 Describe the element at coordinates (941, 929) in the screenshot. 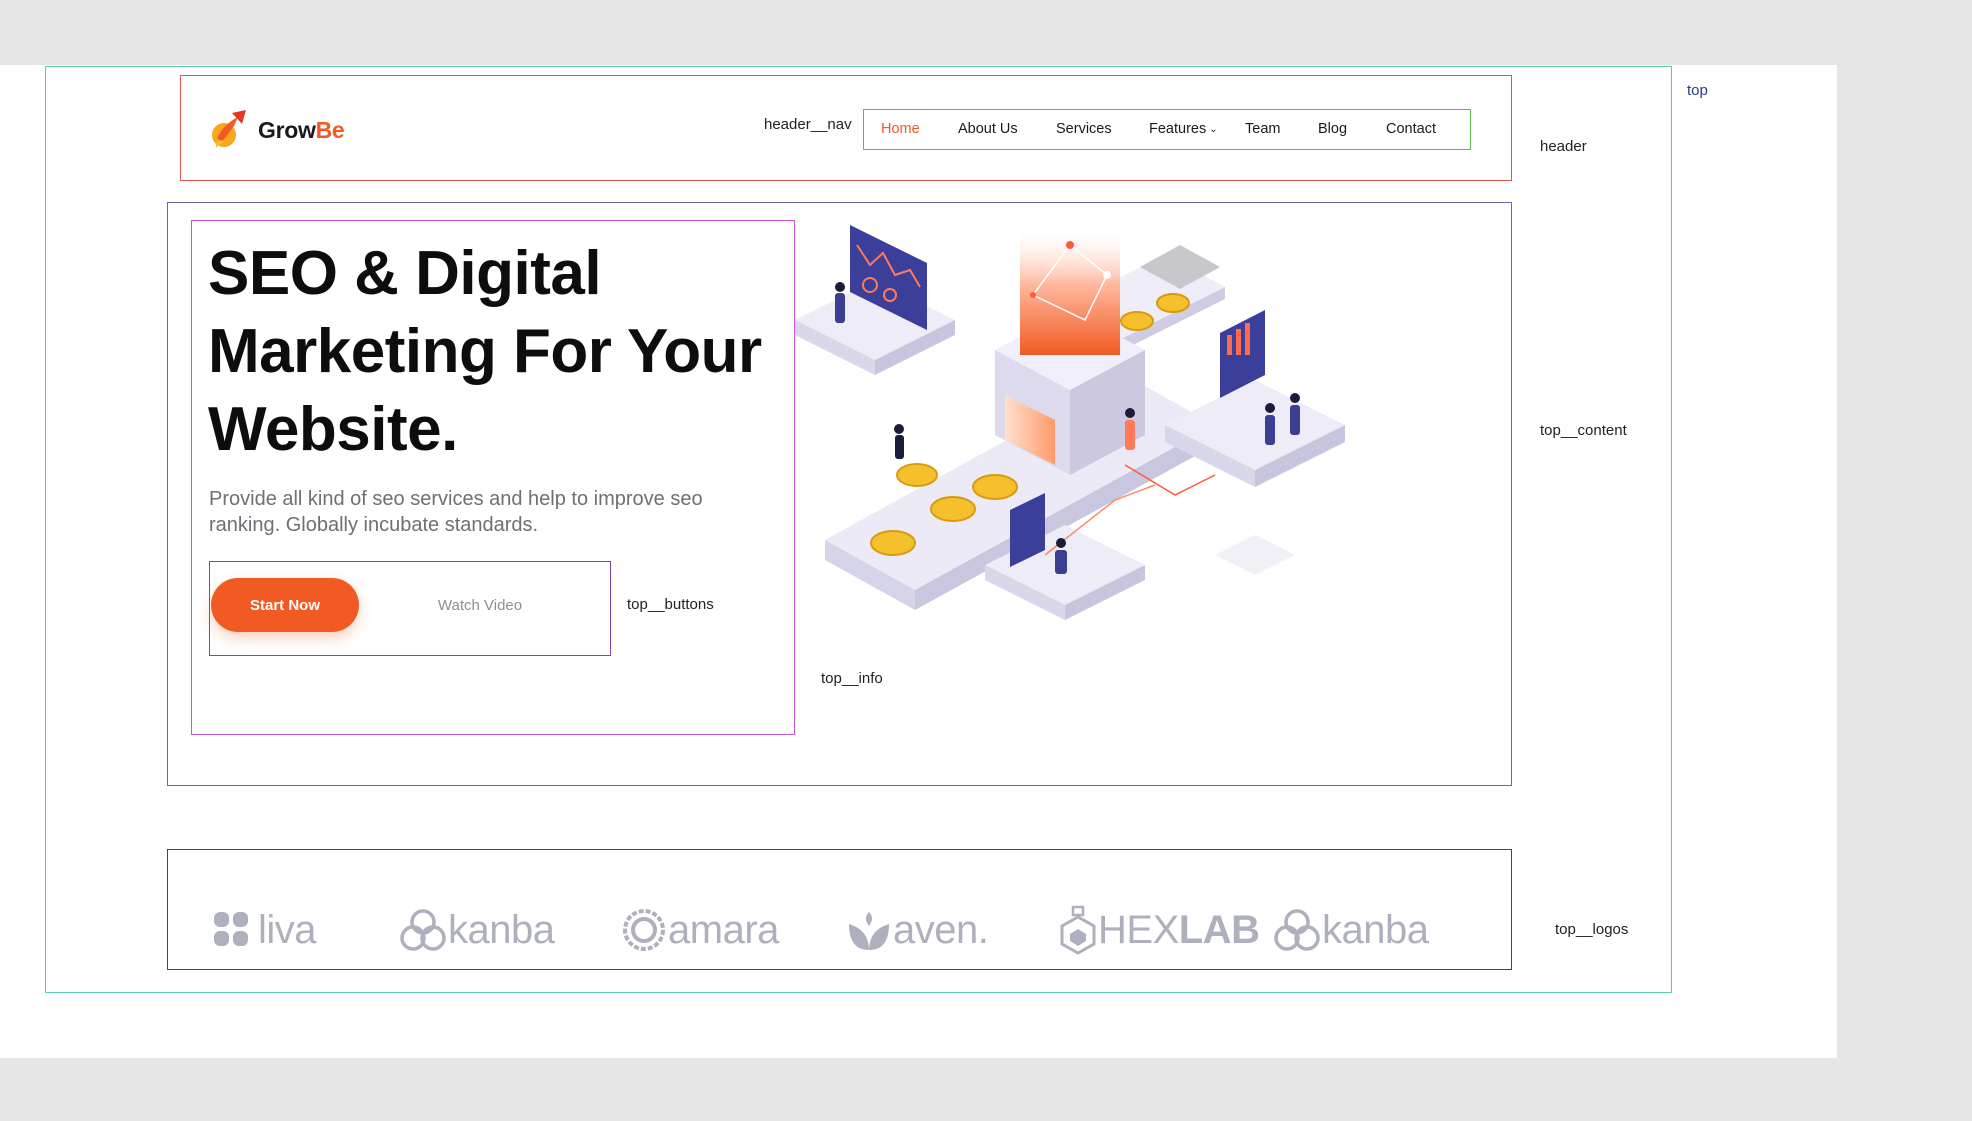

I see `logo-text: aven.` at that location.